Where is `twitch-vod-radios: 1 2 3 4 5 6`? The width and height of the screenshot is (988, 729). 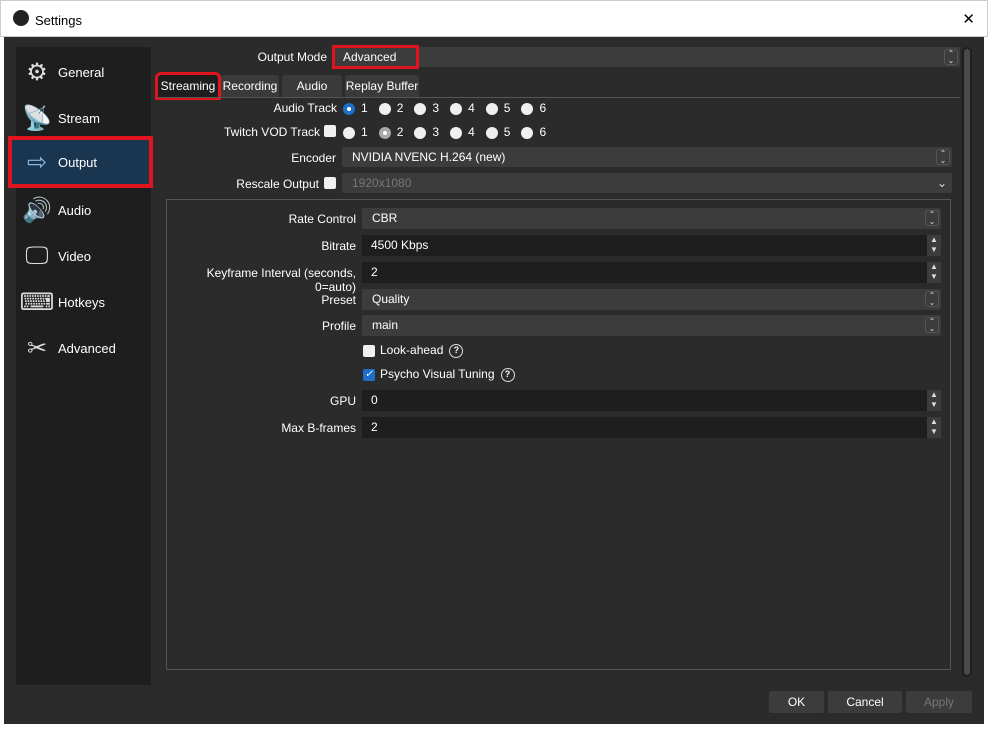
twitch-vod-radios: 1 2 3 4 5 6 is located at coordinates (444, 132).